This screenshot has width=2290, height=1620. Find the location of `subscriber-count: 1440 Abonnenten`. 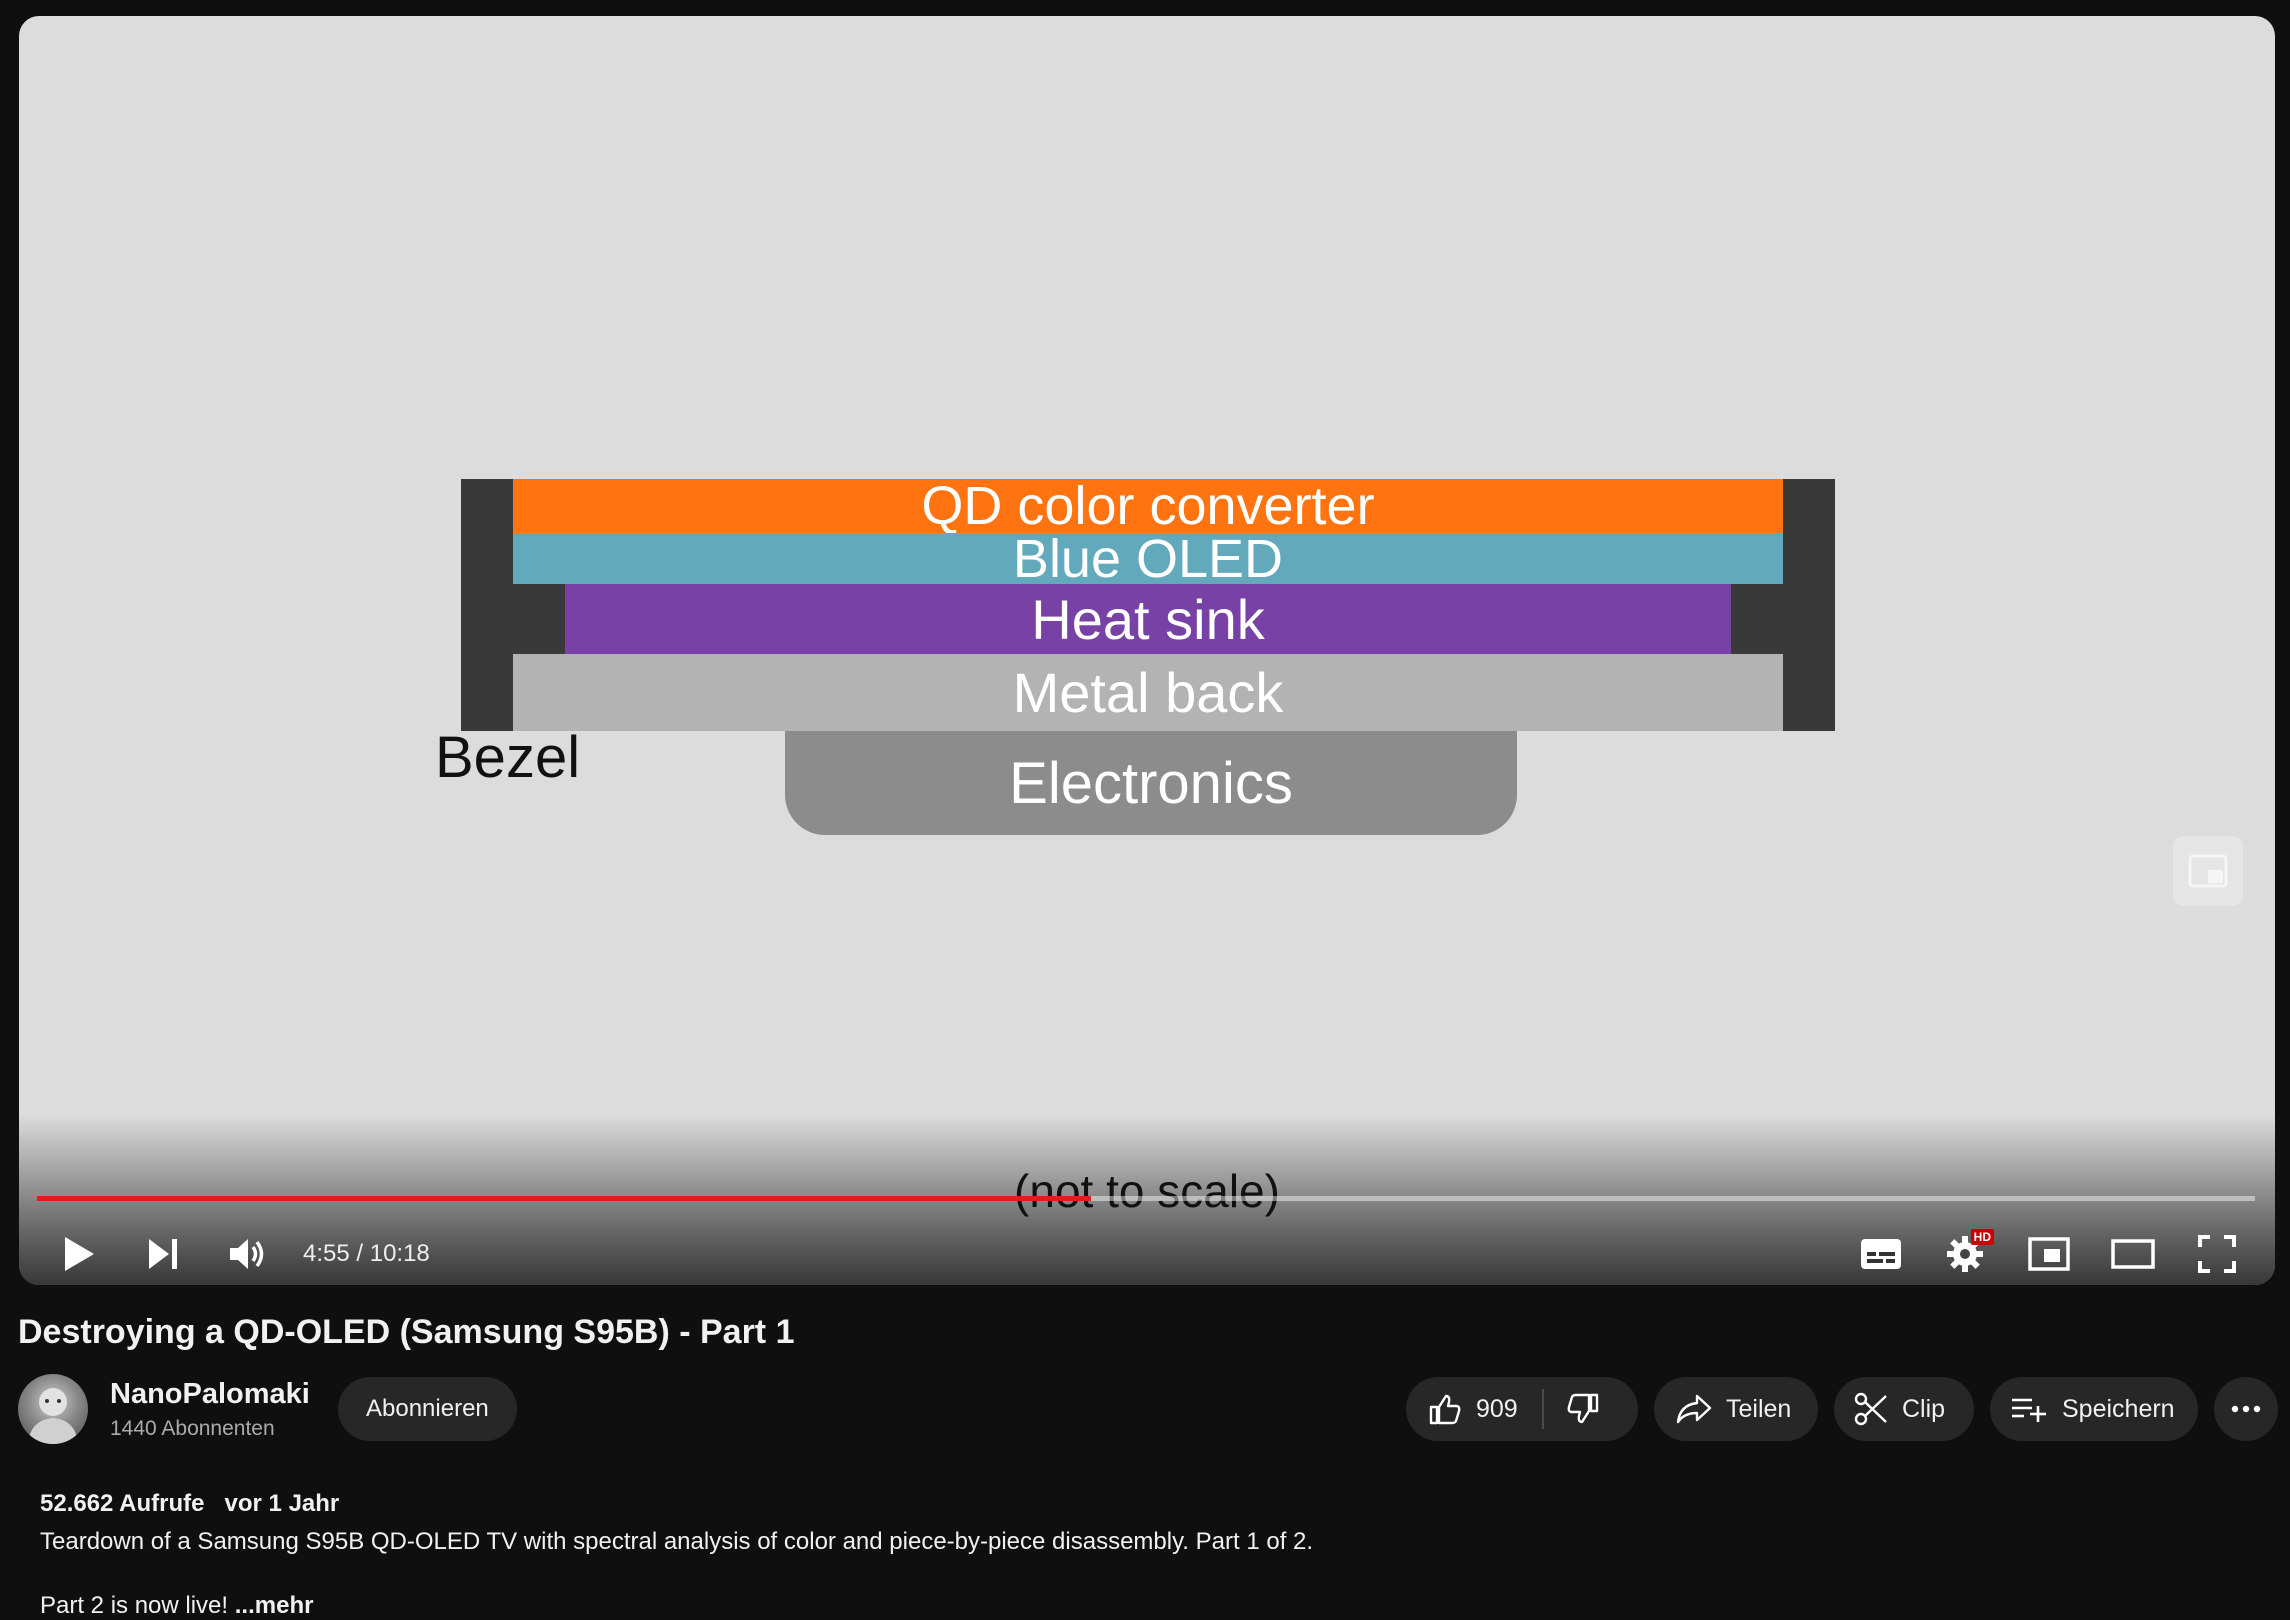

subscriber-count: 1440 Abonnenten is located at coordinates (192, 1428).